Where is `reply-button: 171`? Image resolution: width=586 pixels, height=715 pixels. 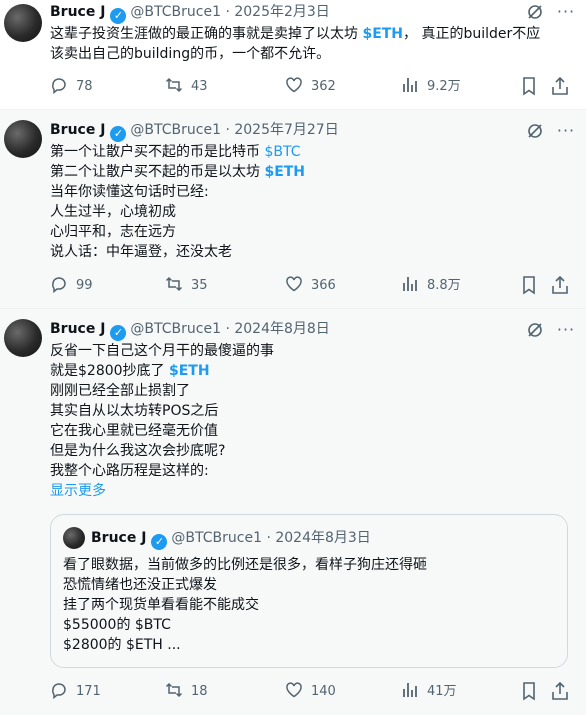 reply-button: 171 is located at coordinates (75, 691).